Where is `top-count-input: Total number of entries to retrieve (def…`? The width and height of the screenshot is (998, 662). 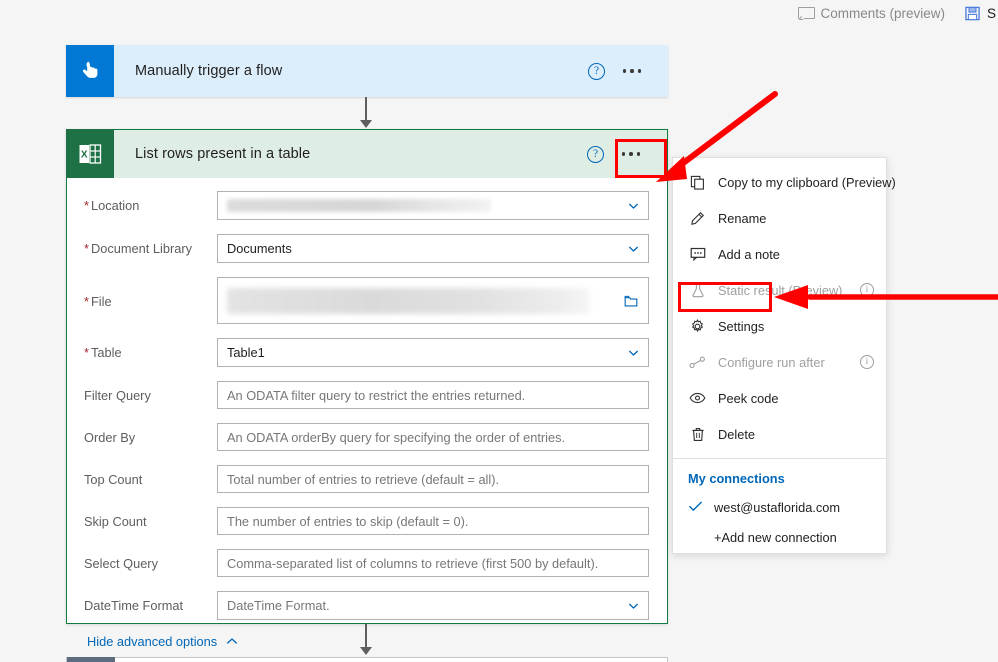
top-count-input: Total number of entries to retrieve (def… is located at coordinates (433, 479).